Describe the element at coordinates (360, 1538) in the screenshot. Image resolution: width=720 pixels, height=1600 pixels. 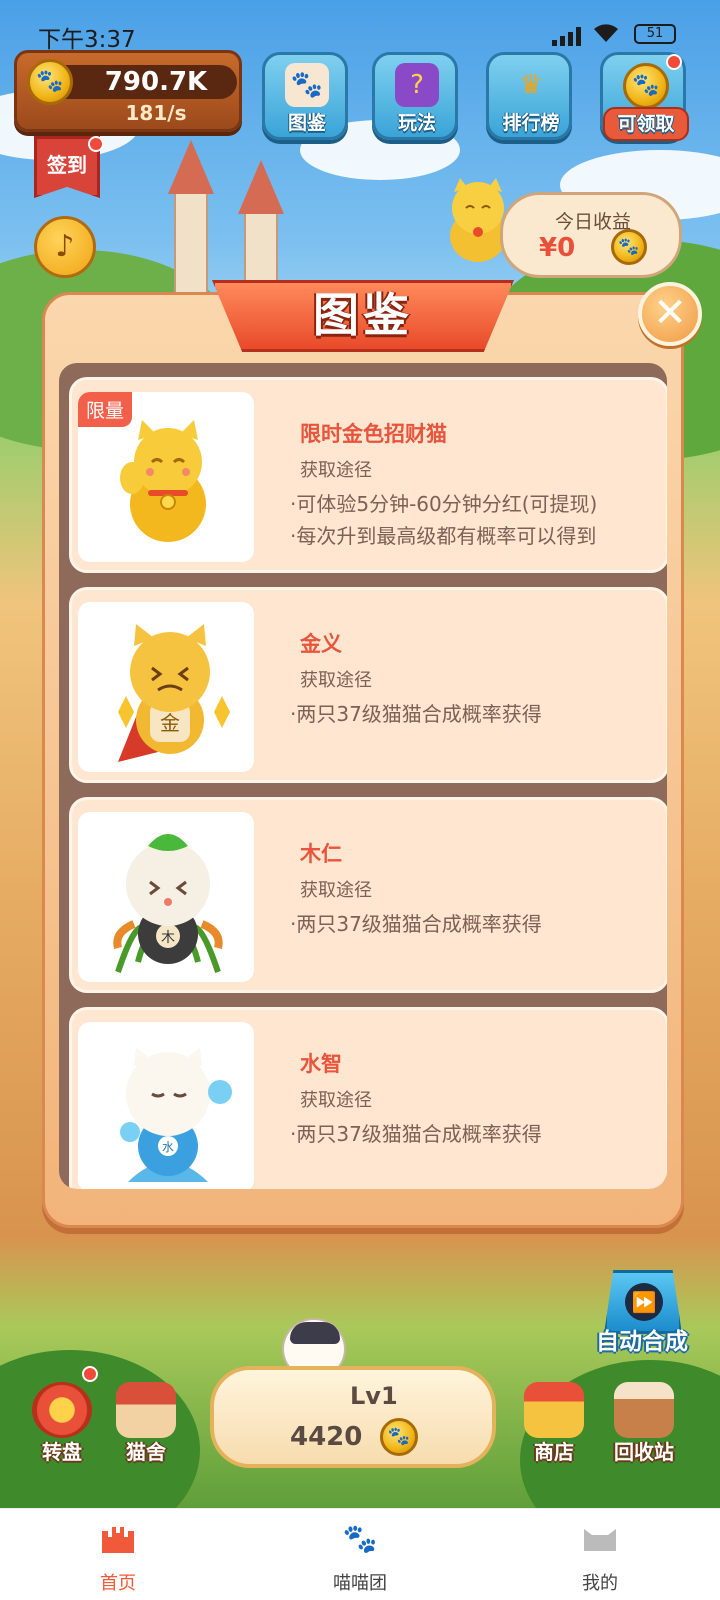
I see `paw-icon: 🐾` at that location.